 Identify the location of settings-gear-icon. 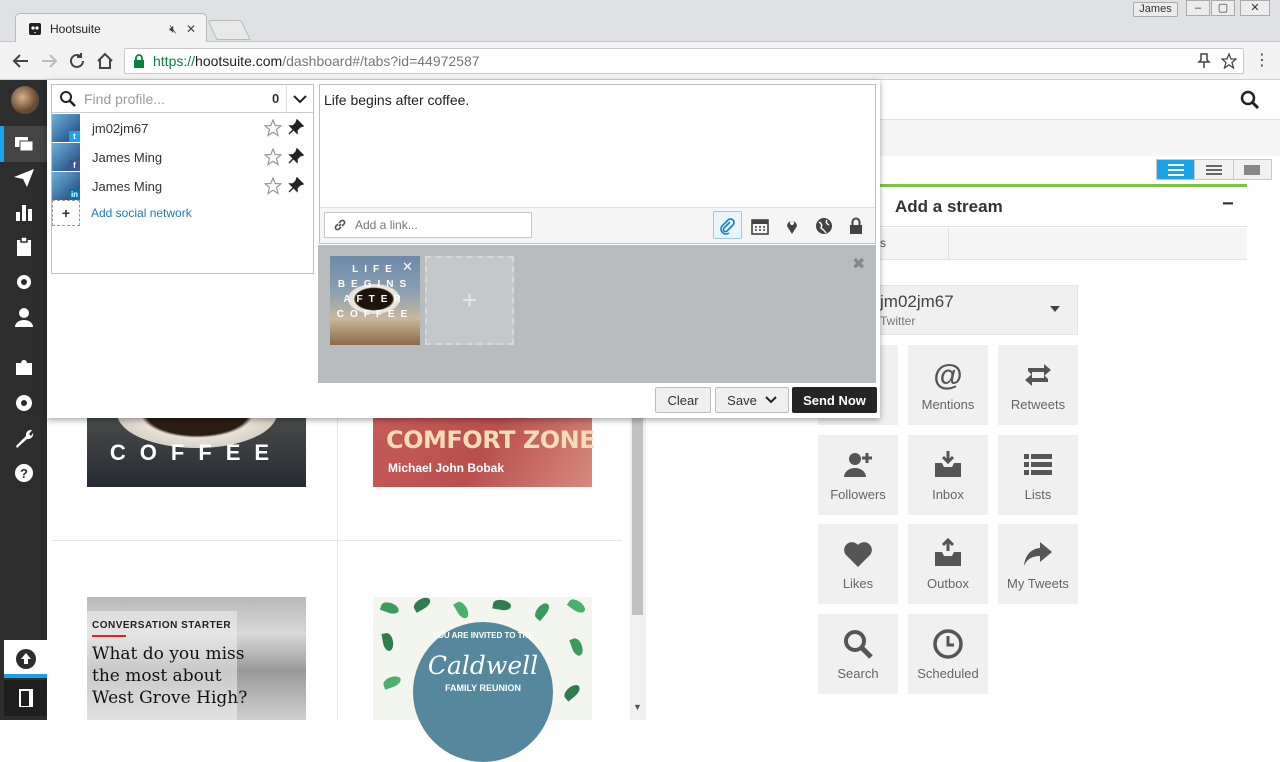
(24, 403).